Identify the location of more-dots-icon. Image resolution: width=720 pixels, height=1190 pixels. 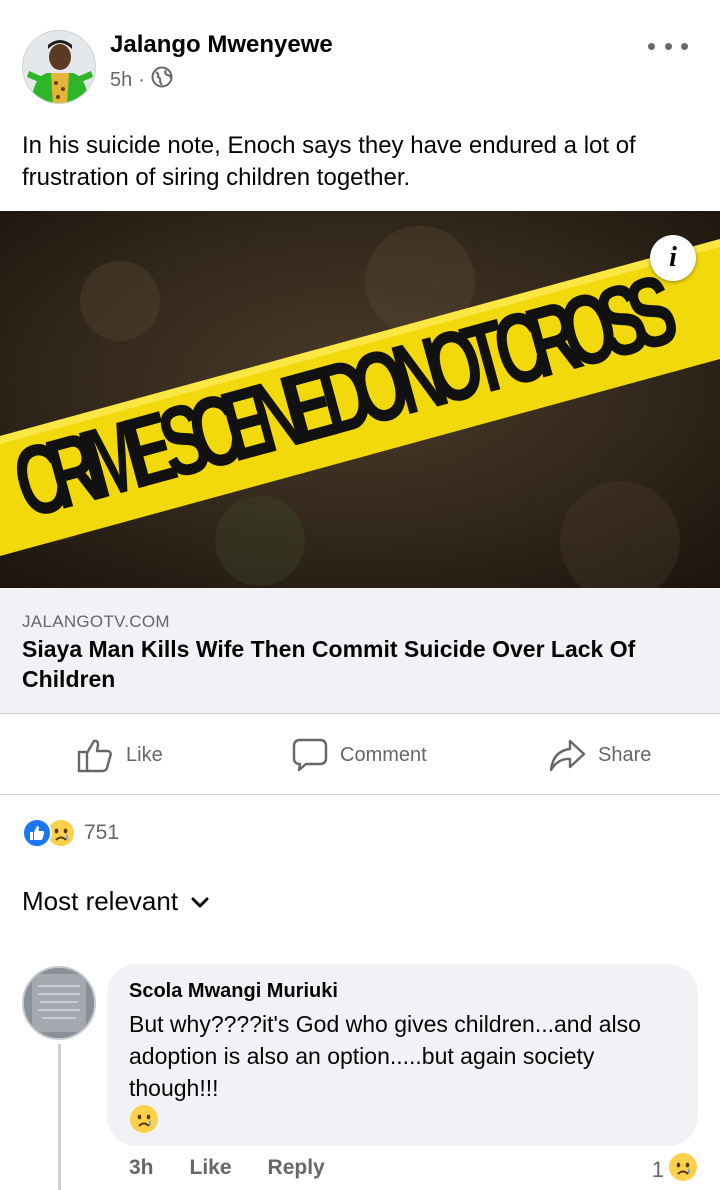
(651, 46).